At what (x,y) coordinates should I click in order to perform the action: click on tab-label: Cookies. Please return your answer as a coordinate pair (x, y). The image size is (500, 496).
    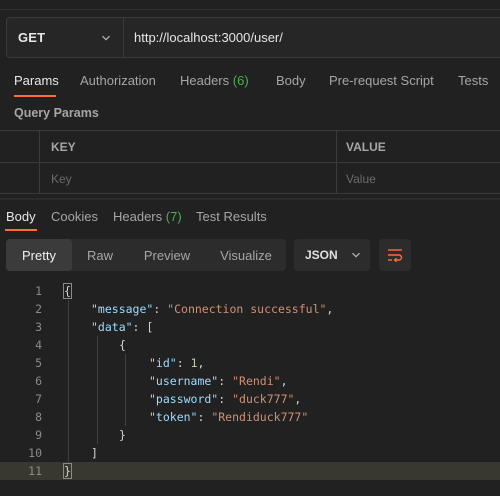
    Looking at the image, I should click on (74, 216).